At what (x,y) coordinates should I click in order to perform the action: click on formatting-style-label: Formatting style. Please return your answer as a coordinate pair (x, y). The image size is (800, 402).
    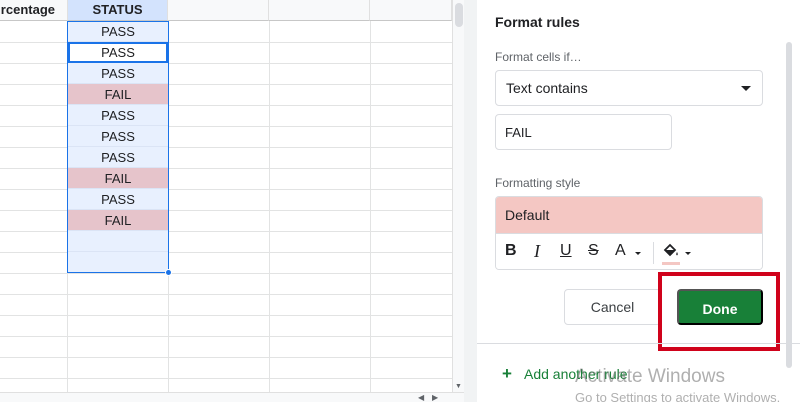
    Looking at the image, I should click on (538, 183).